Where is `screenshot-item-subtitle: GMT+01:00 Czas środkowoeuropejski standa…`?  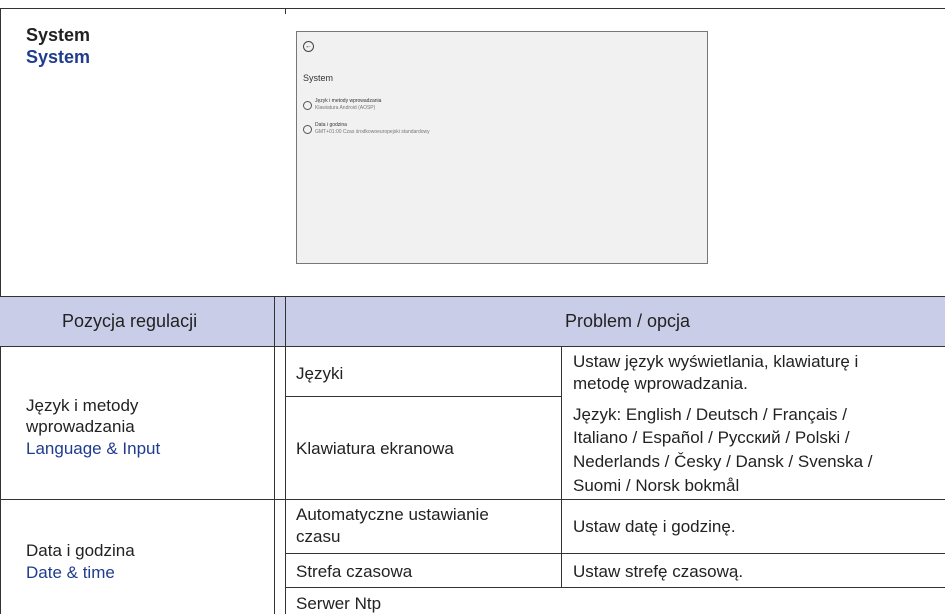
screenshot-item-subtitle: GMT+01:00 Czas środkowoeuropejski standa… is located at coordinates (372, 132).